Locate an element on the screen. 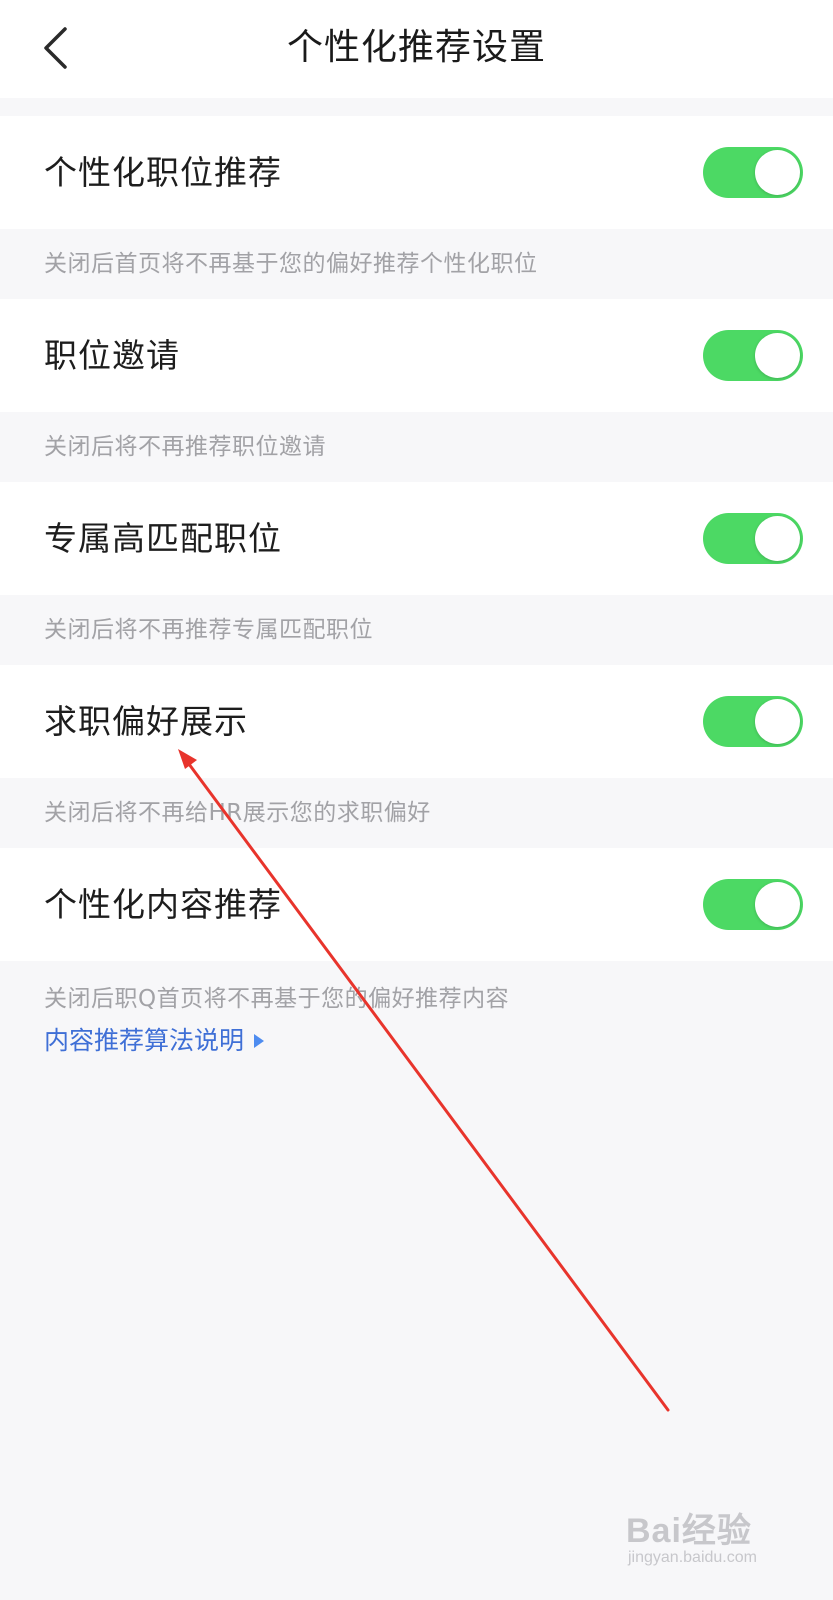 This screenshot has height=1600, width=833. setting-label: 求职偏好展示 is located at coordinates (146, 721).